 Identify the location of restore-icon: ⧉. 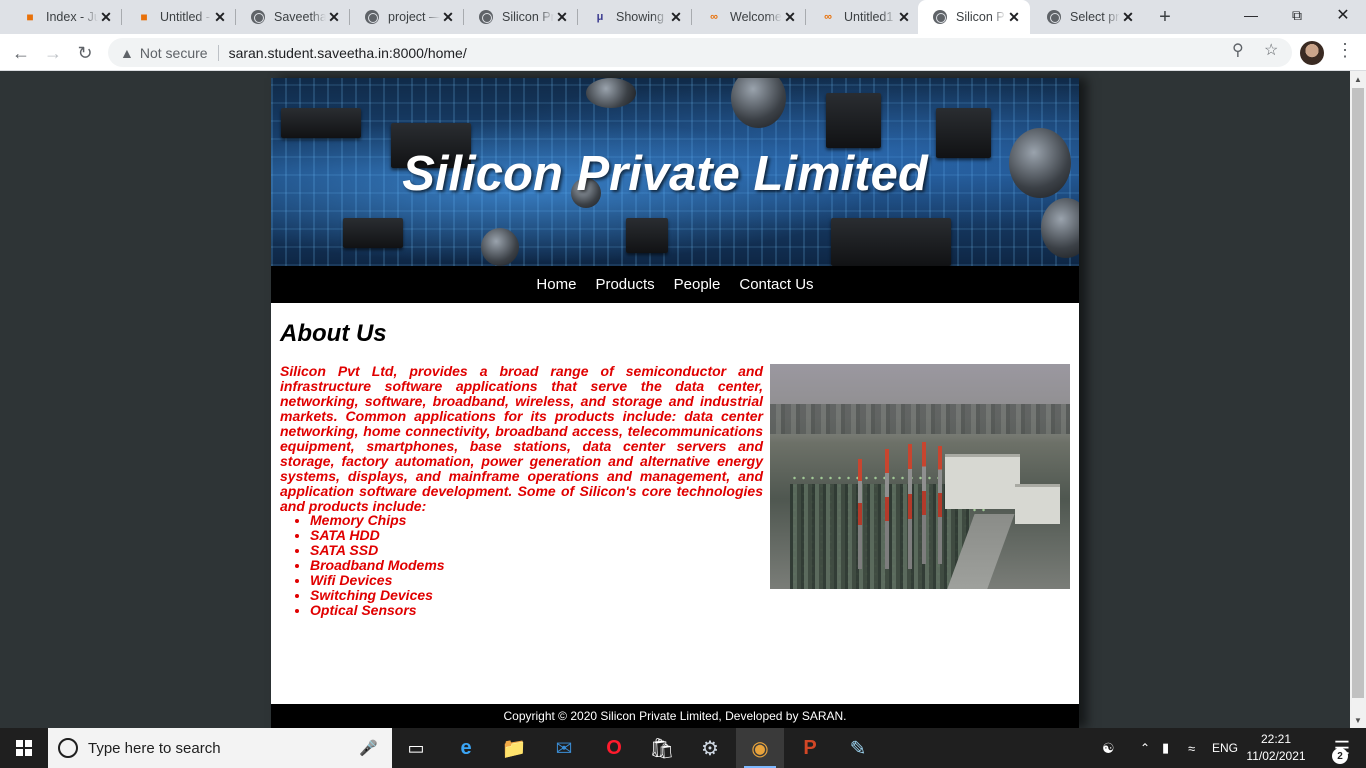
(1297, 15).